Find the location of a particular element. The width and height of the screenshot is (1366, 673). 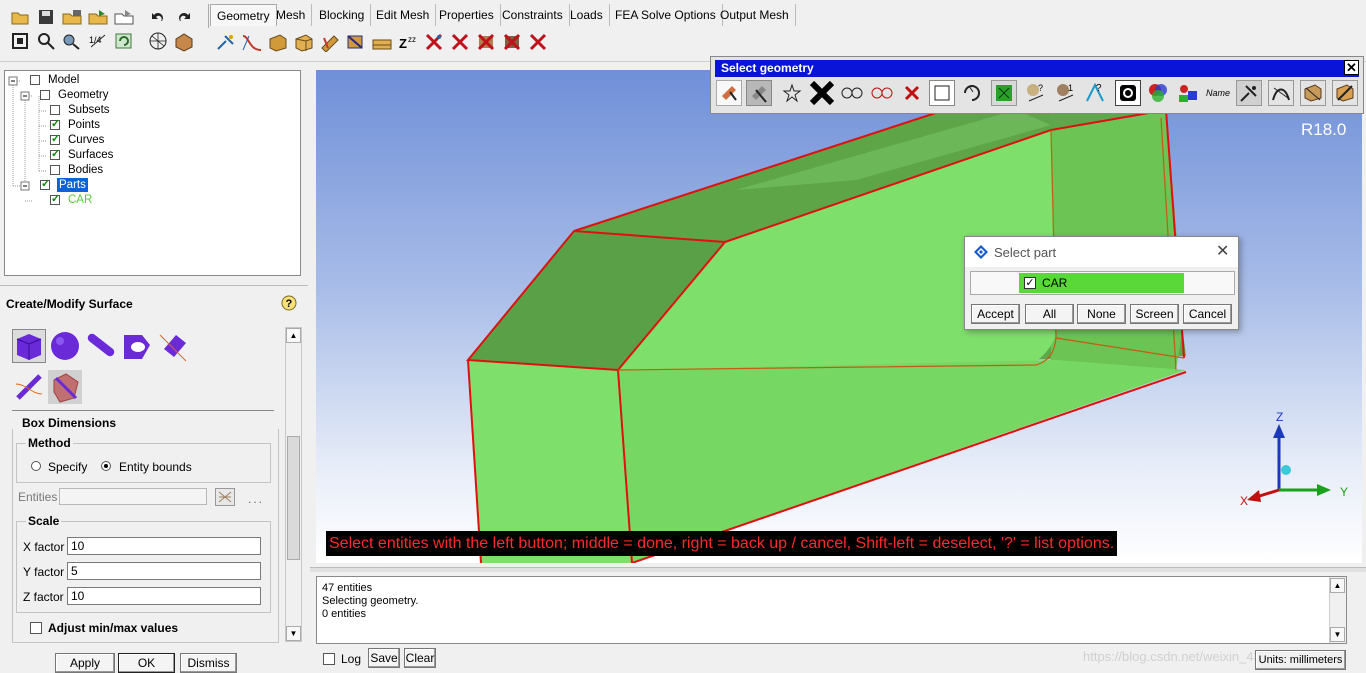

tree-item-subsets: Subsets is located at coordinates (89, 110).